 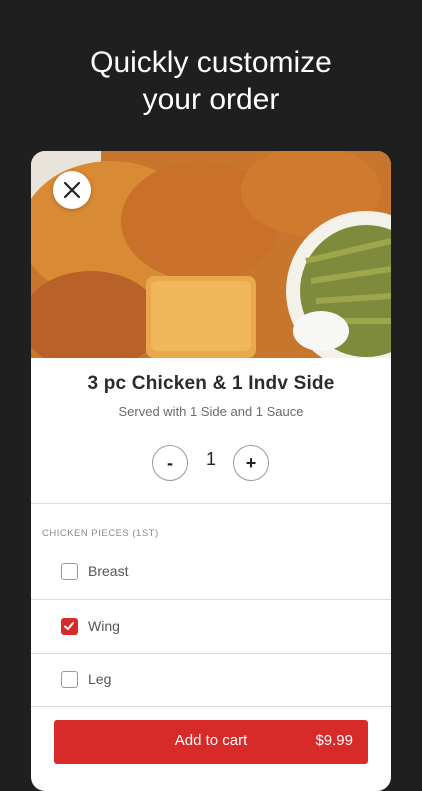 I want to click on item-subtitle: Served with 1 Side and 1 Sauce, so click(x=211, y=411).